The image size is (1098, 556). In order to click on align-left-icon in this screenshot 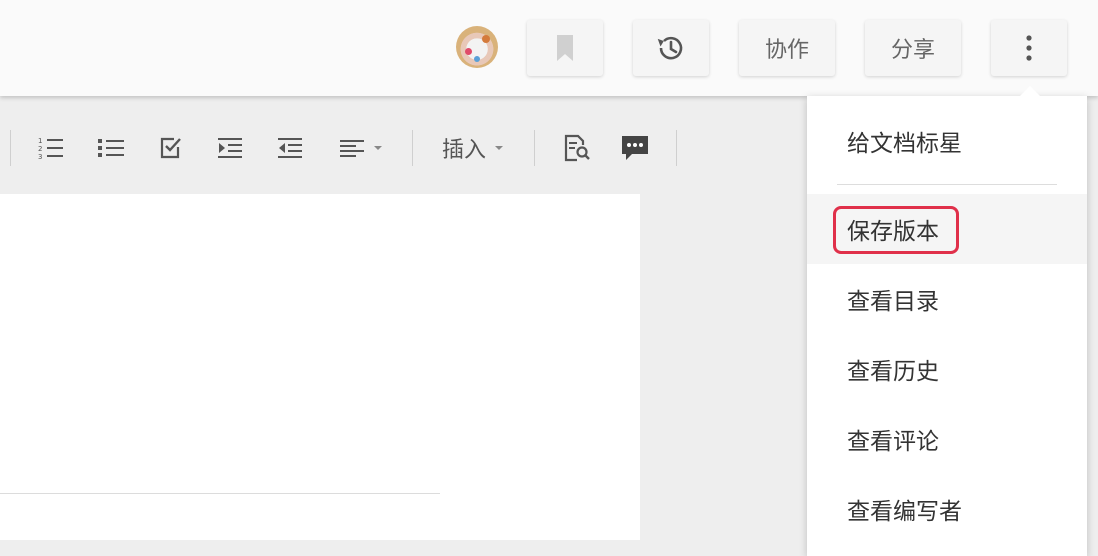, I will do `click(352, 148)`.